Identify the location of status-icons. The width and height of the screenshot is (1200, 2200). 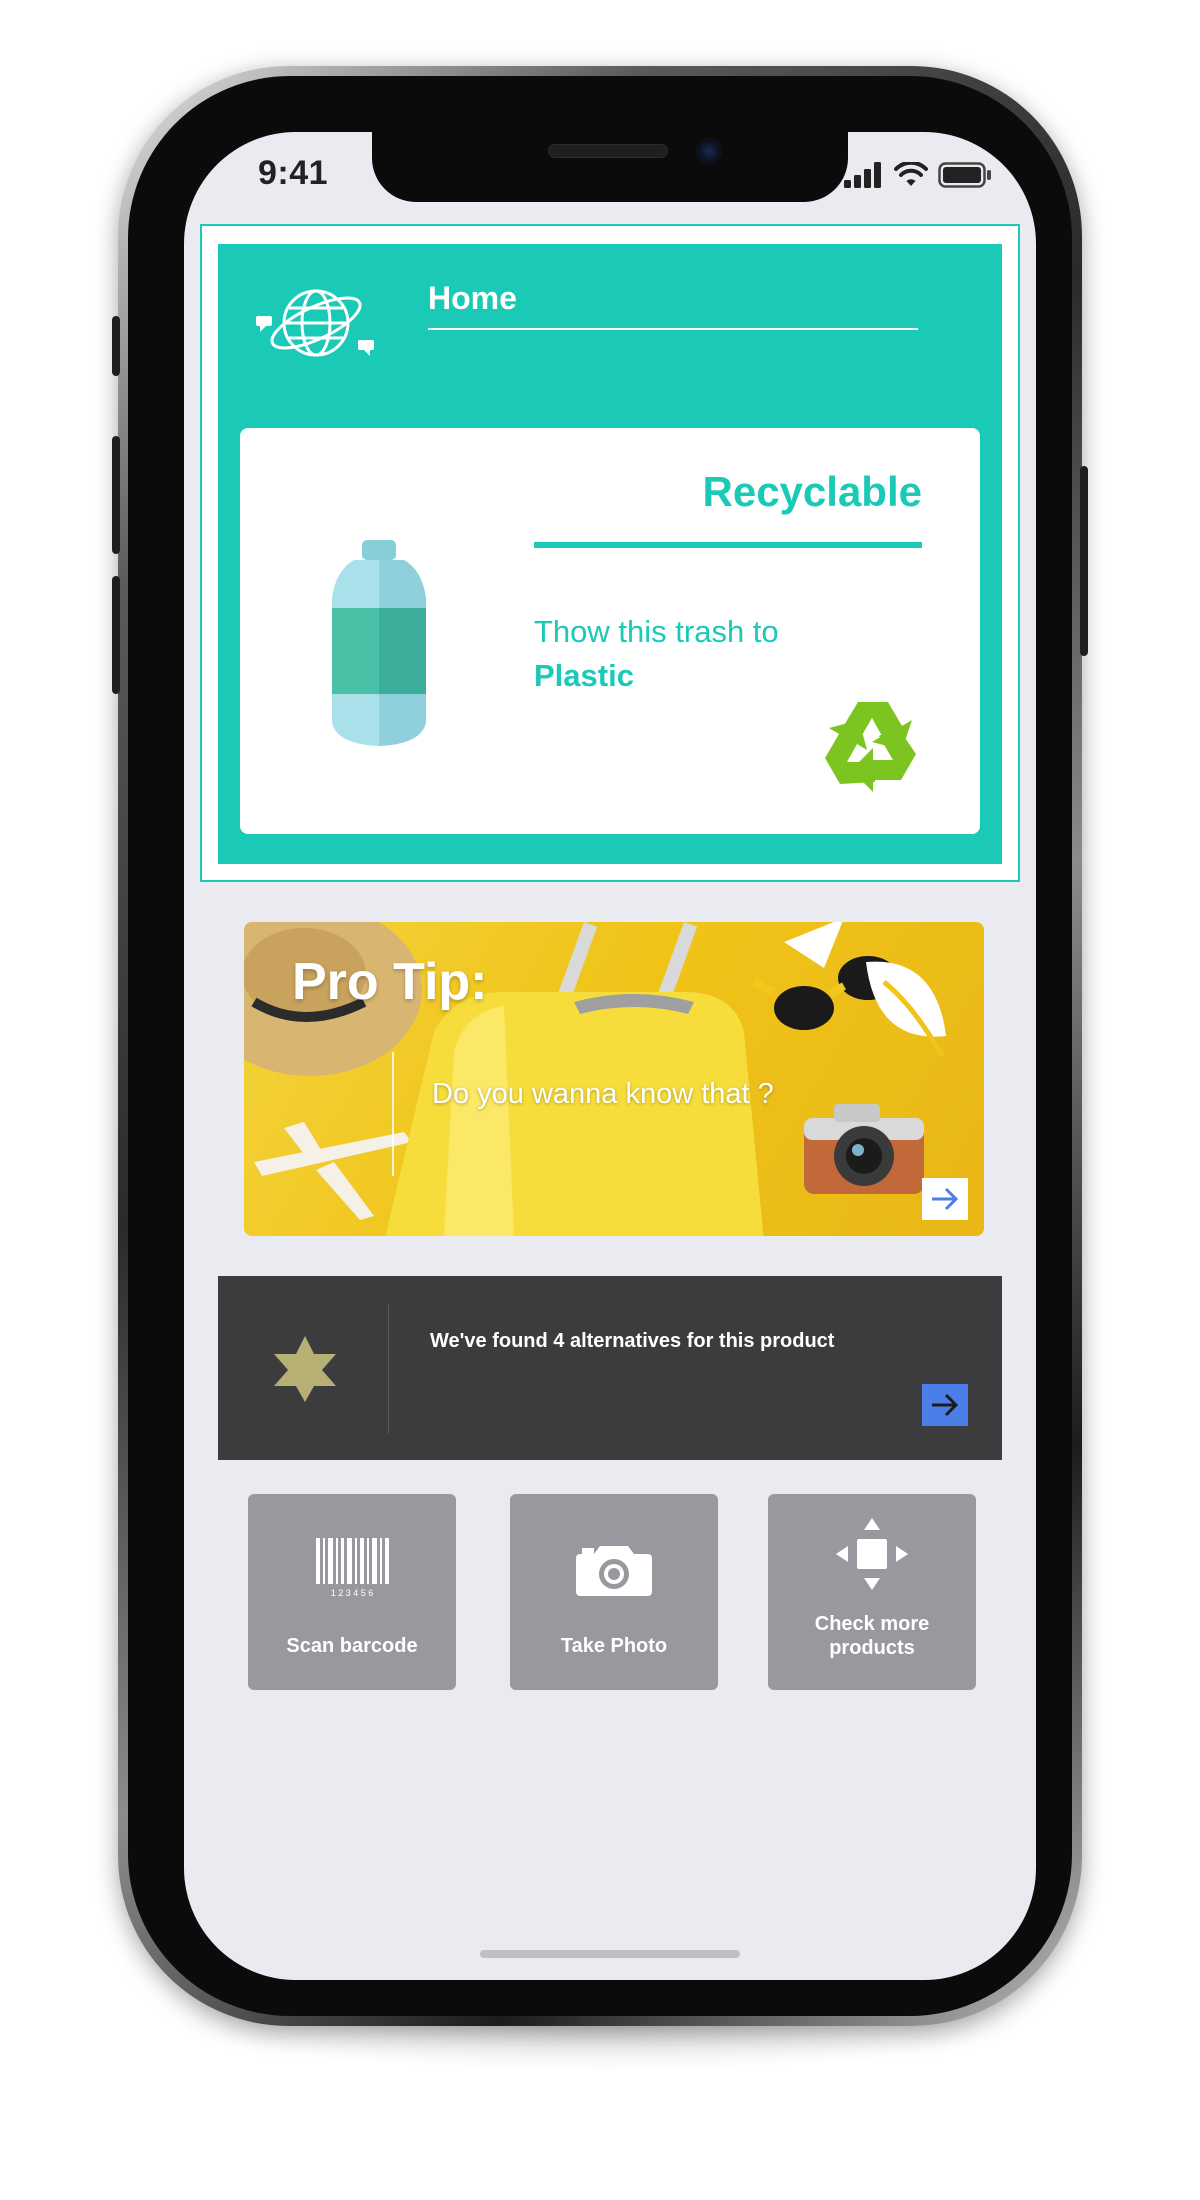
(918, 175).